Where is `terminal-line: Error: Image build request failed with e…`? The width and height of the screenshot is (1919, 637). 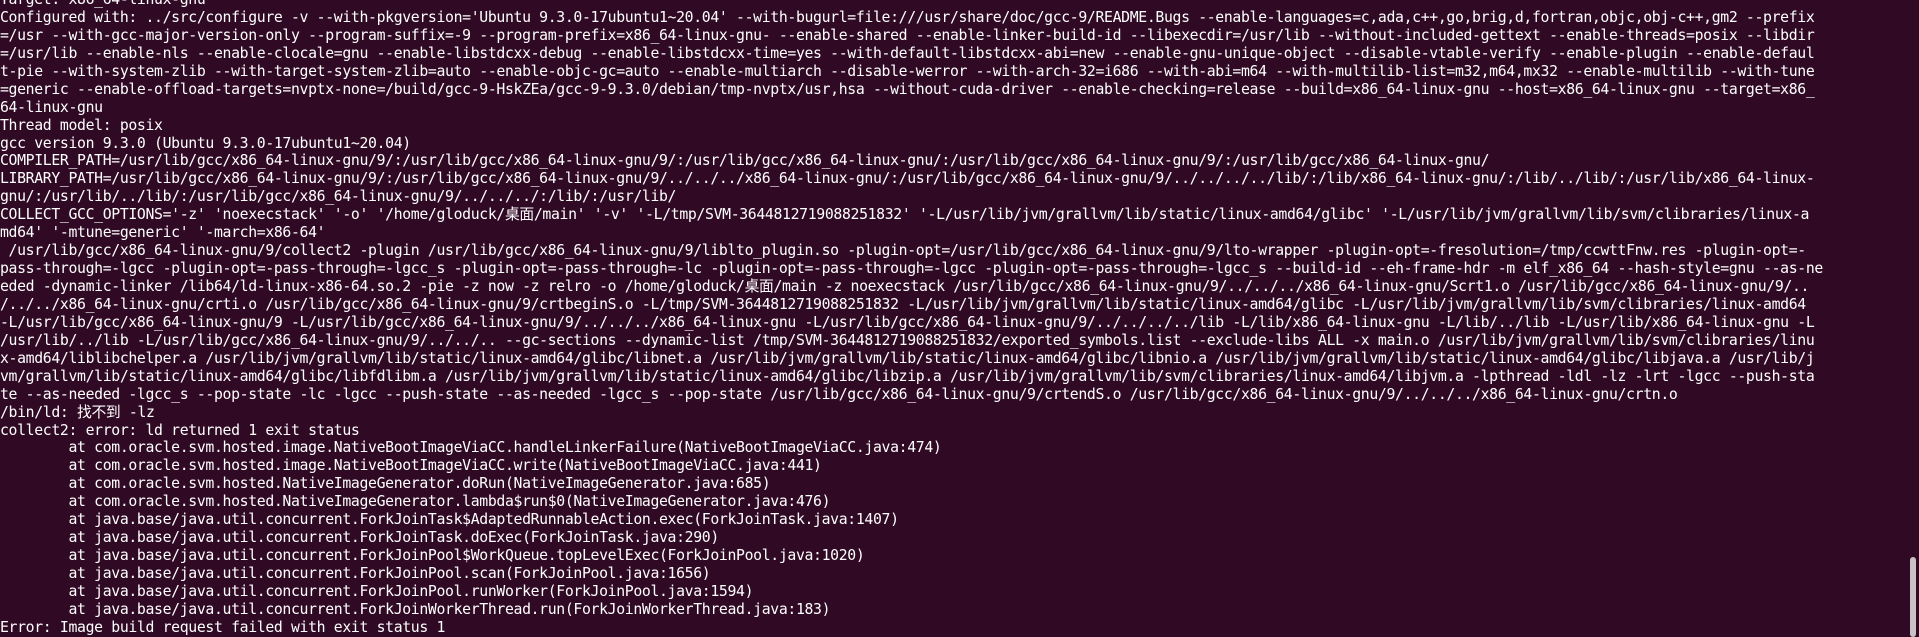 terminal-line: Error: Image build request failed with e… is located at coordinates (223, 627).